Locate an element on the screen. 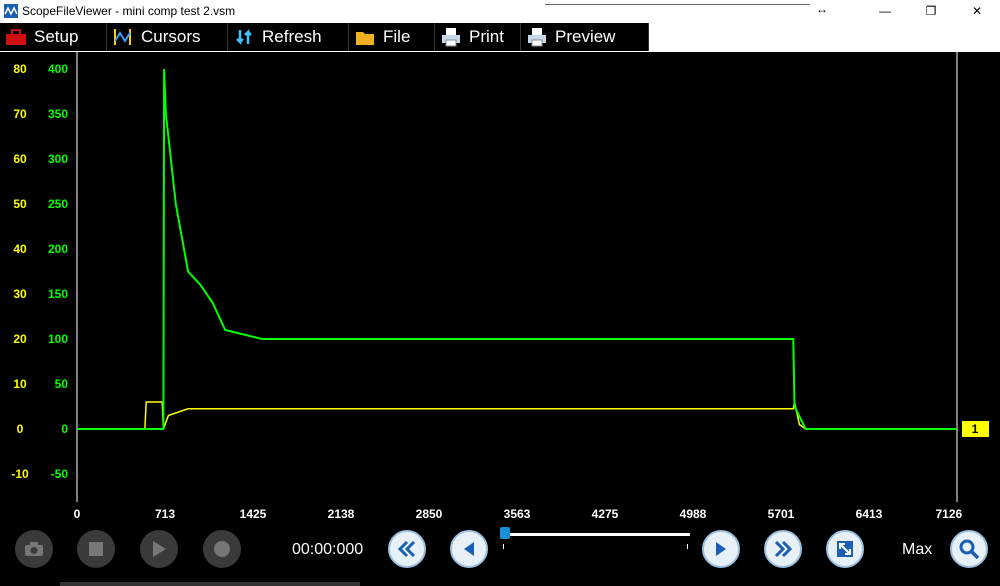 This screenshot has height=586, width=1000. triangle-right-icon is located at coordinates (721, 549).